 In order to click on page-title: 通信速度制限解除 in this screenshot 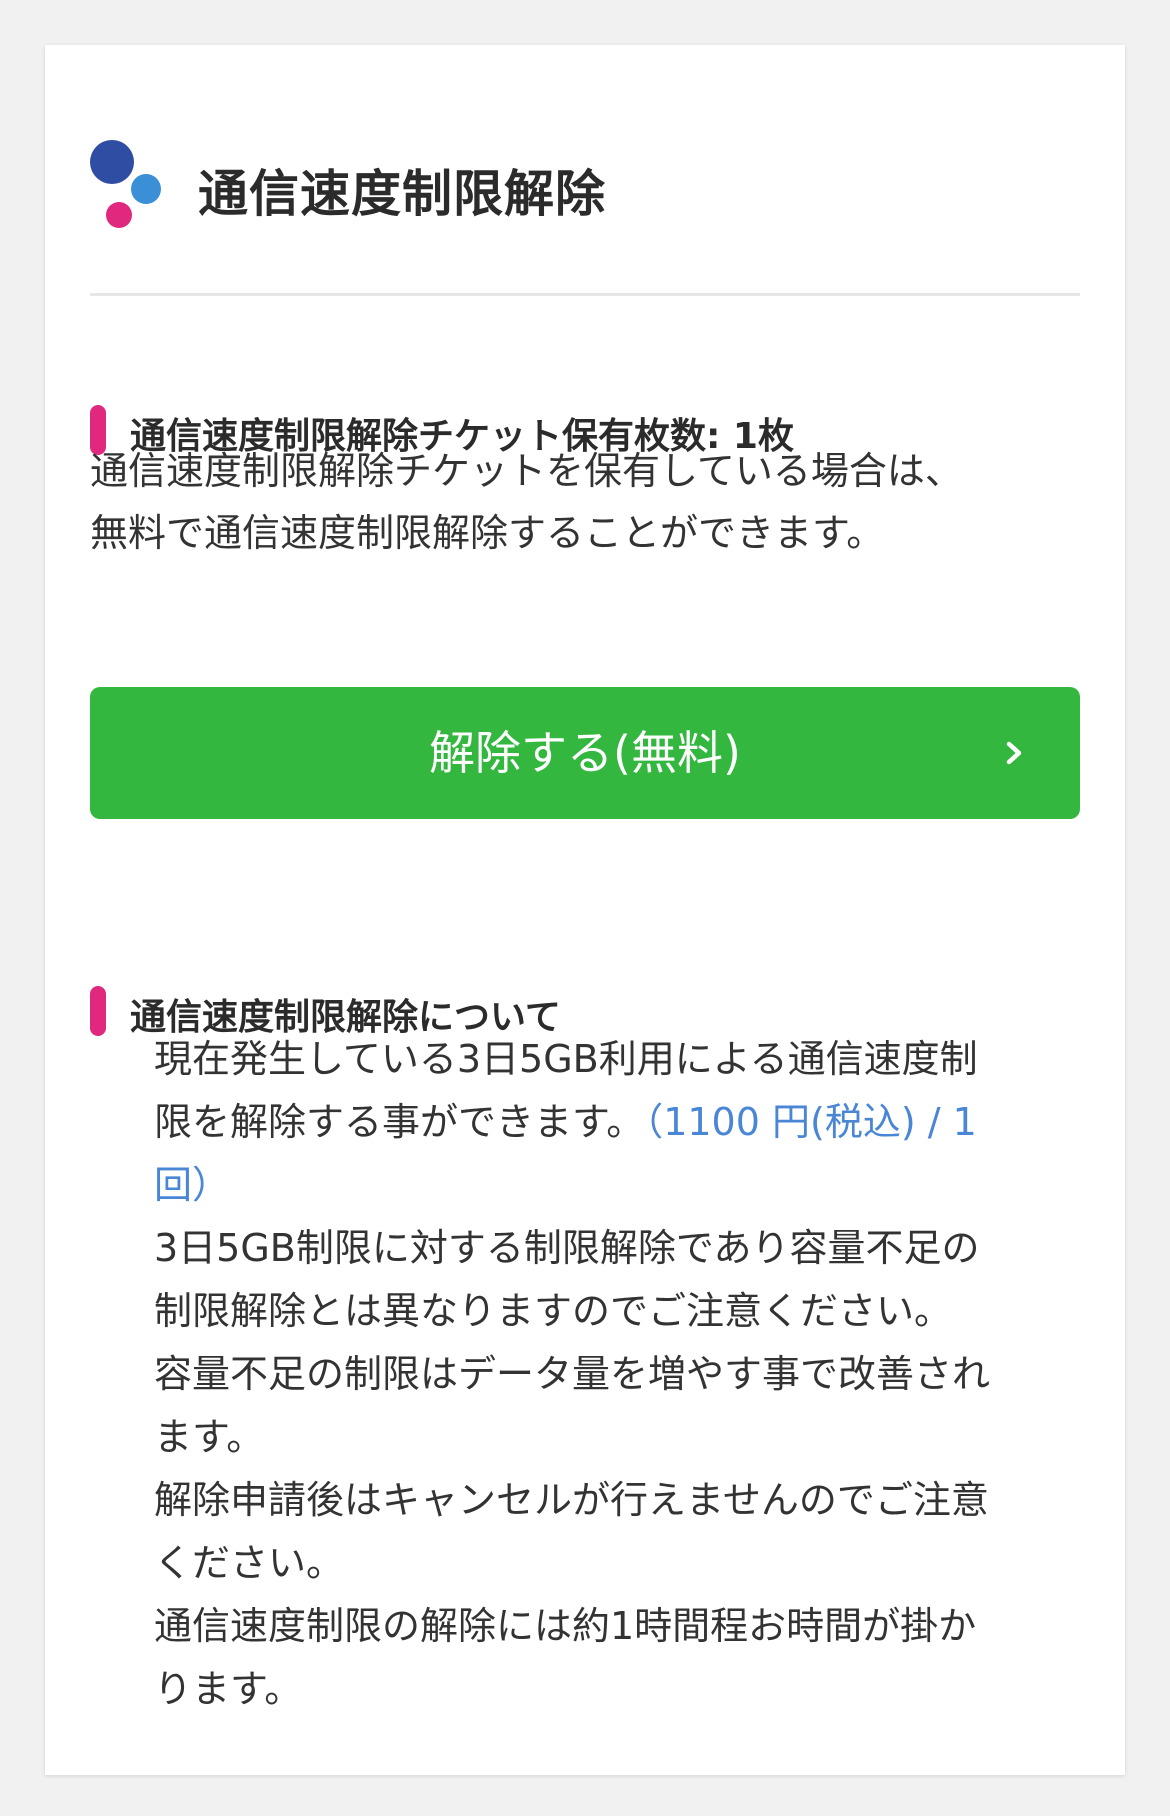, I will do `click(402, 194)`.